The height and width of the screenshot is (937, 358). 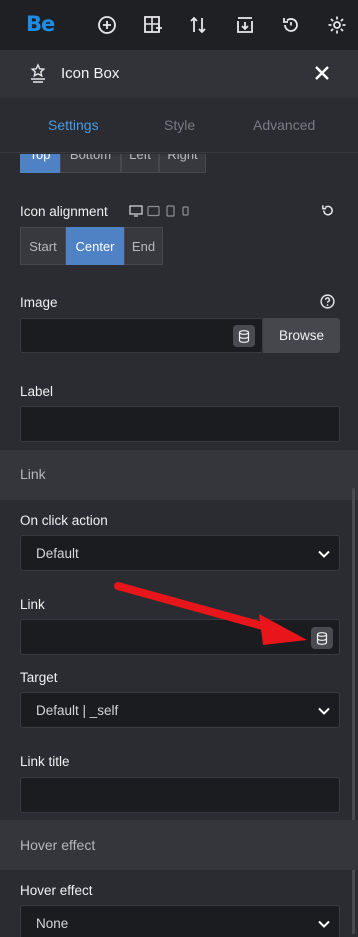 I want to click on tab-bar-overlay: Settings Style Advanced, so click(x=179, y=126).